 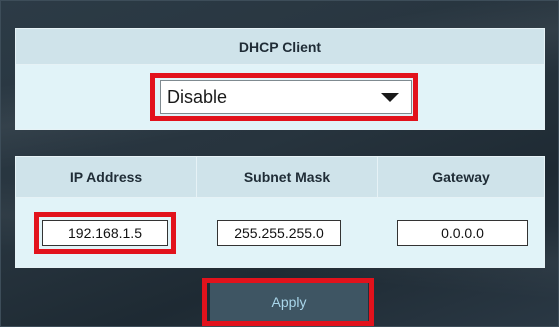 I want to click on column-label-subnet-mask: Subnet Mask, so click(x=287, y=177).